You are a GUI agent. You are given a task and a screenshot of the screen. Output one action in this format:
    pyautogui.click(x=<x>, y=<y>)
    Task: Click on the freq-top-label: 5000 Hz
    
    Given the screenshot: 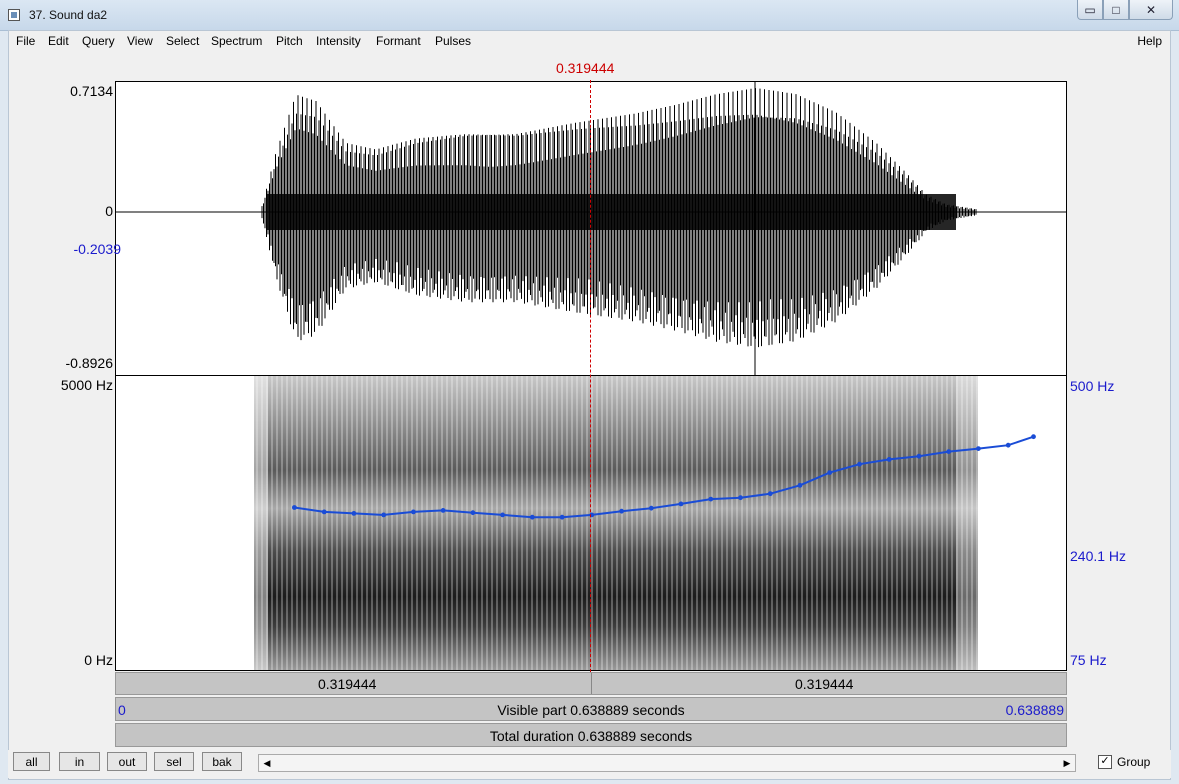 What is the action you would take?
    pyautogui.click(x=86, y=385)
    